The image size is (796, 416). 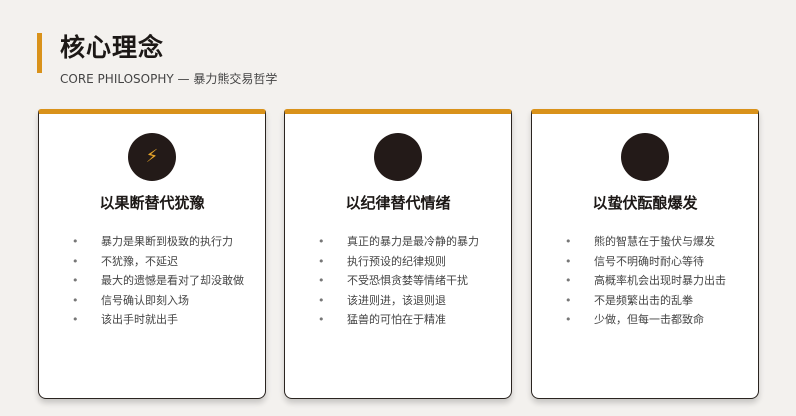 I want to click on list-item: 高概率机会出现时暴力出击, so click(x=652, y=281).